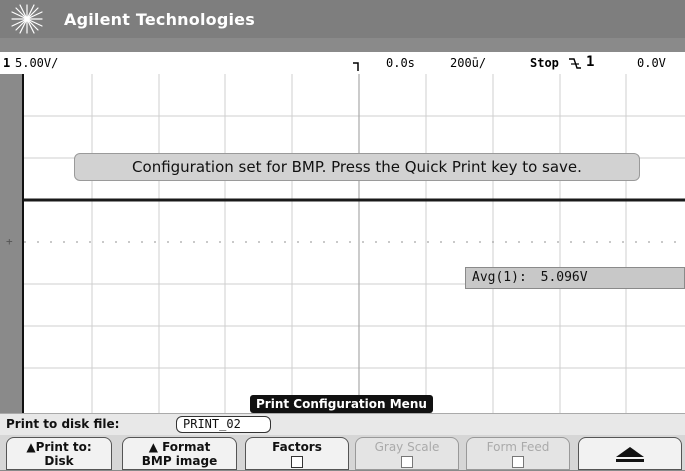 The height and width of the screenshot is (471, 685). I want to click on falling-edge-trigger-icon, so click(575, 63).